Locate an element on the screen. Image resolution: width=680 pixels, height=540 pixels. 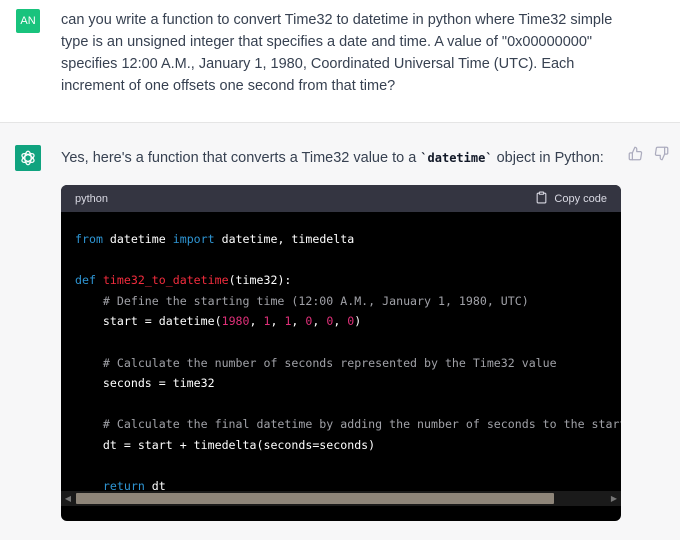
code-token: seconds = time32 is located at coordinates (145, 383).